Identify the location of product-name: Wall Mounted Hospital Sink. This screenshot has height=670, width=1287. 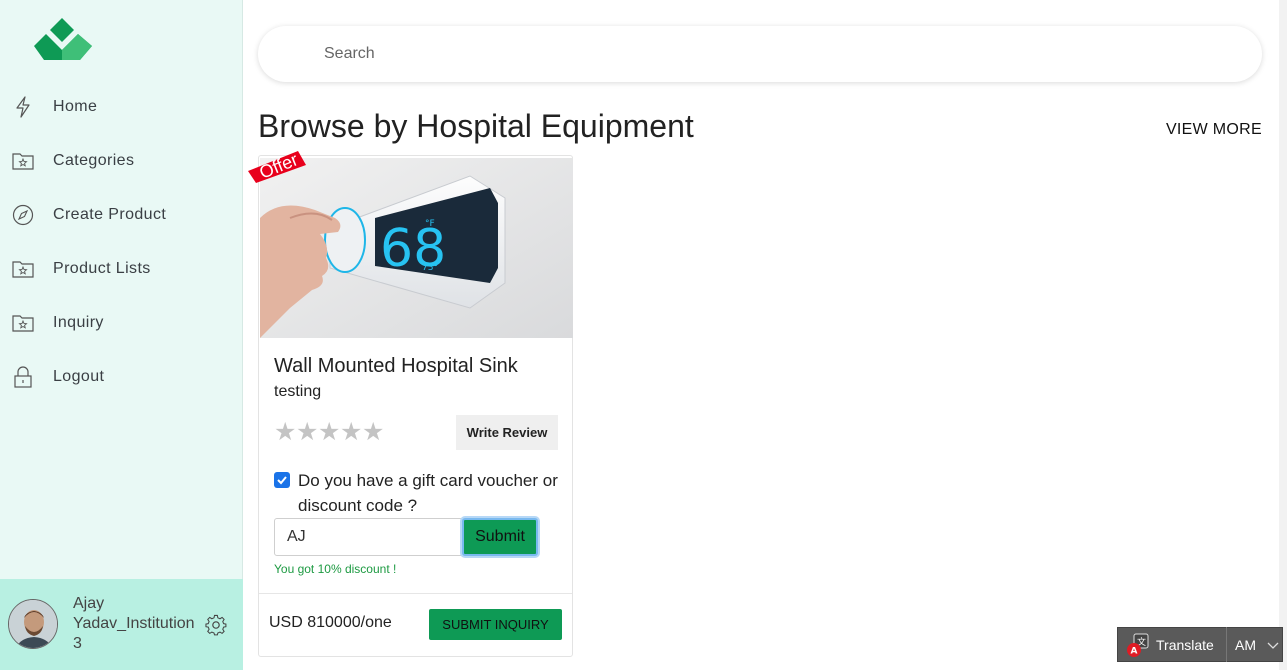
(396, 366).